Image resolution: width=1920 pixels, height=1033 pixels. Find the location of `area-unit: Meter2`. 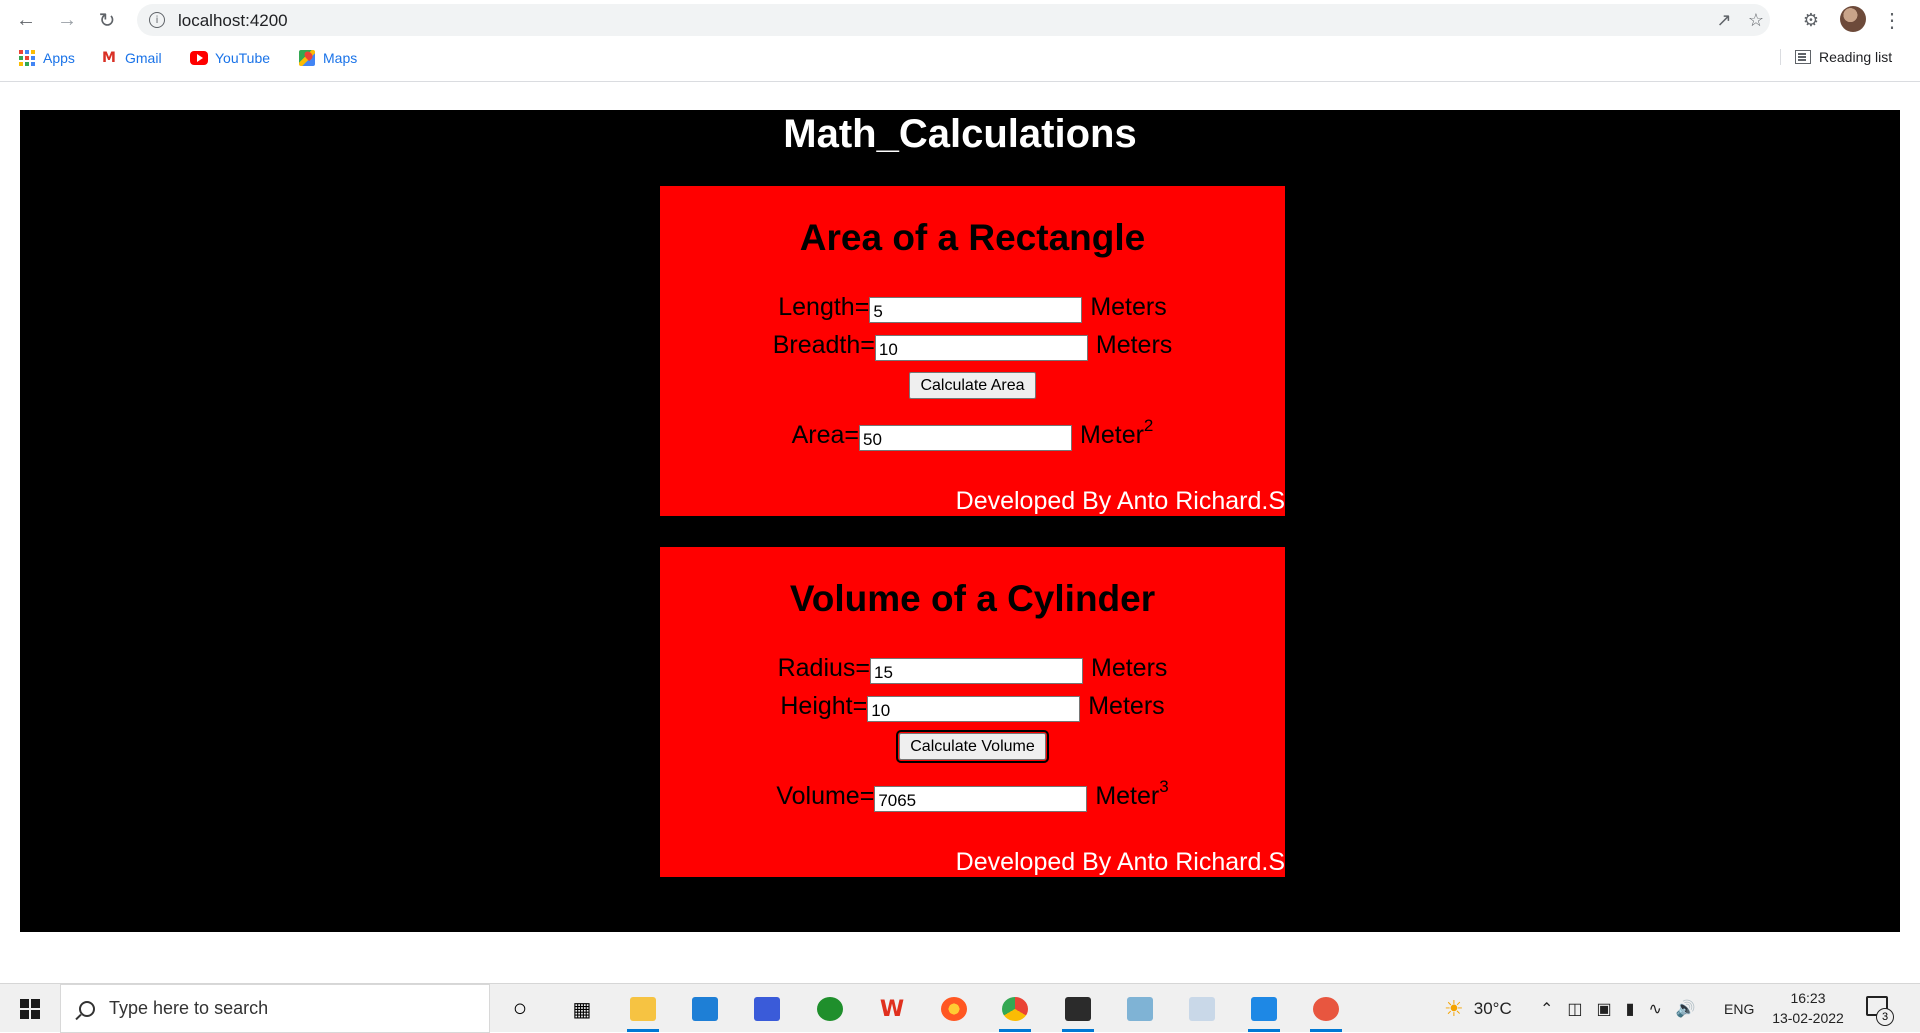

area-unit: Meter2 is located at coordinates (1116, 430).